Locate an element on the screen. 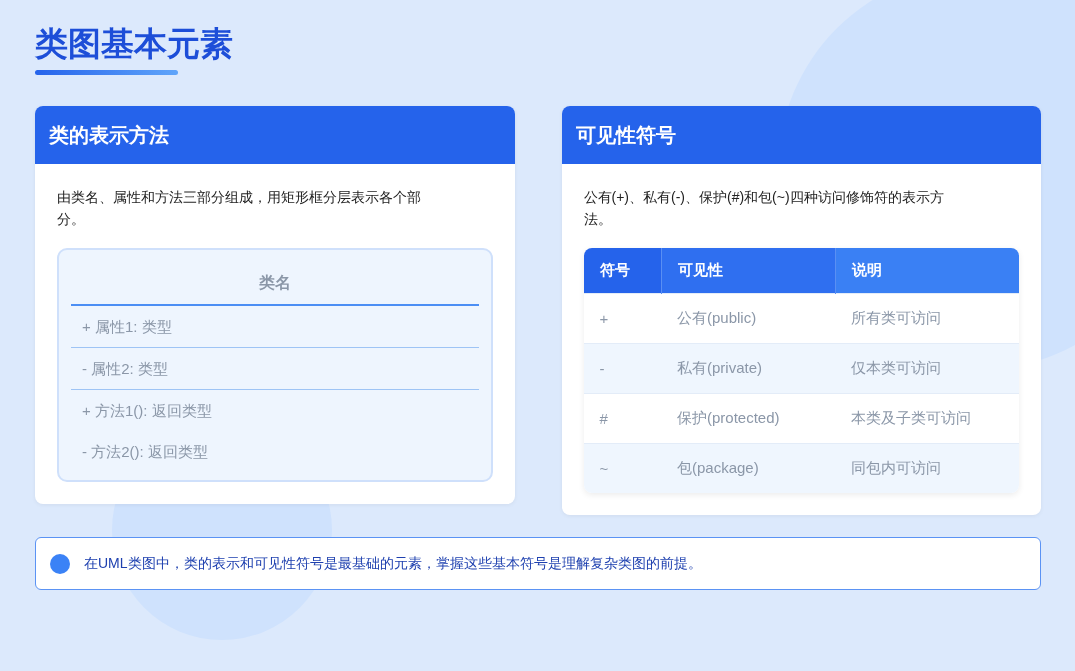 Image resolution: width=1075 pixels, height=671 pixels. table-cell: 仅本类可访问 is located at coordinates (927, 368).